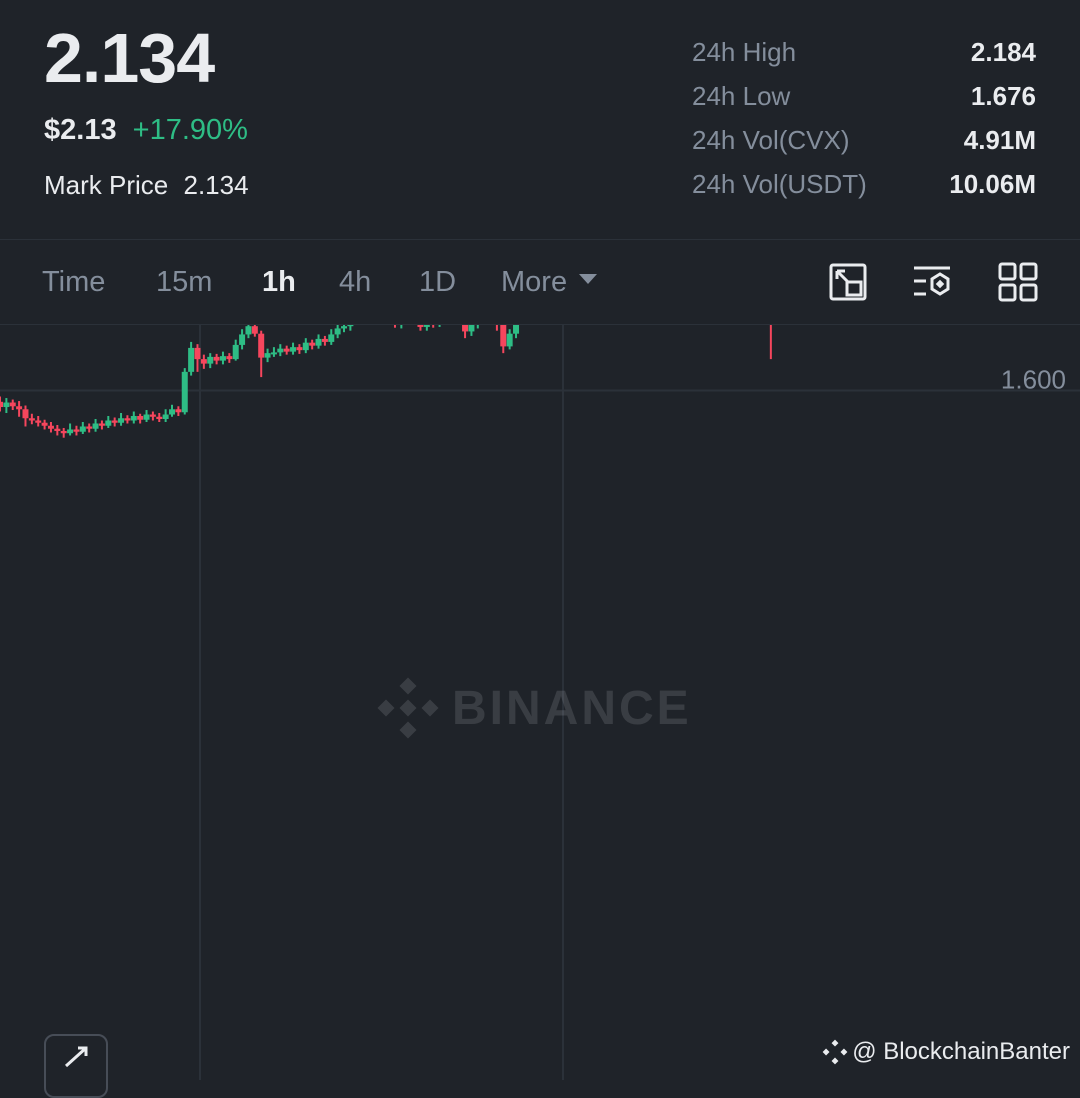  I want to click on indicator-settings-icon, so click(932, 282).